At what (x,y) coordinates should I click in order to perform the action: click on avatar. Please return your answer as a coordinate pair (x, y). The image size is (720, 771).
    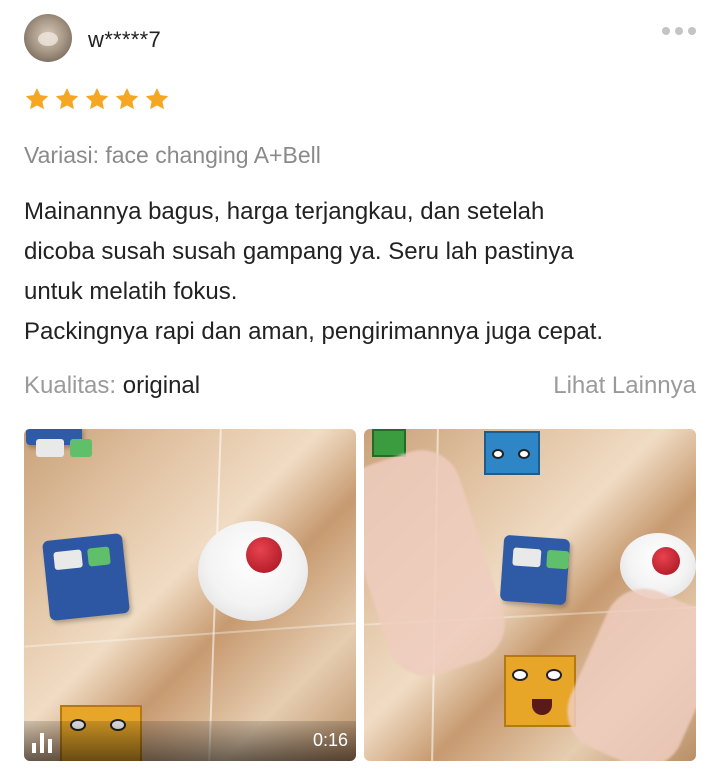
    Looking at the image, I should click on (48, 38).